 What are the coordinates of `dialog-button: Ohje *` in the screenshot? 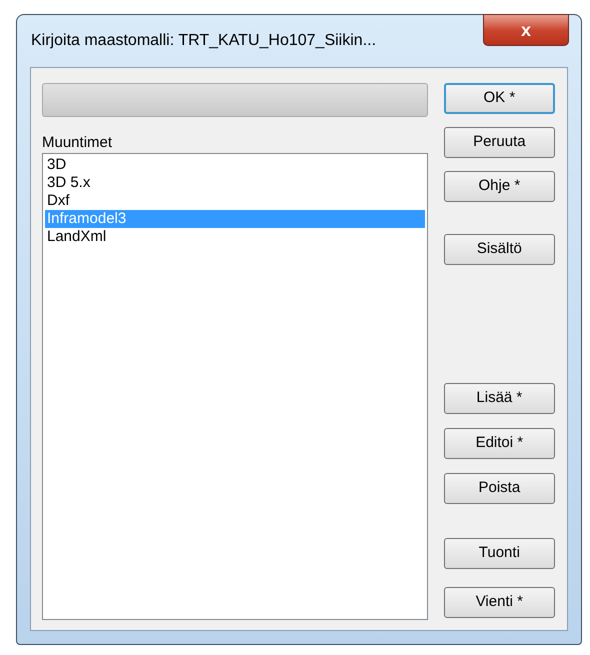 It's located at (499, 186).